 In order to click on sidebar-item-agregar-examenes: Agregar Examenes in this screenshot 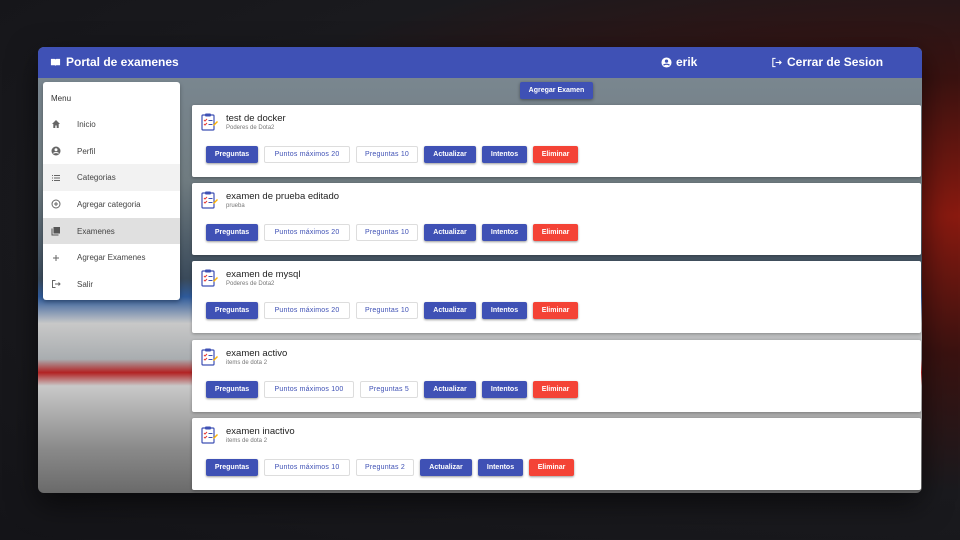, I will do `click(111, 257)`.